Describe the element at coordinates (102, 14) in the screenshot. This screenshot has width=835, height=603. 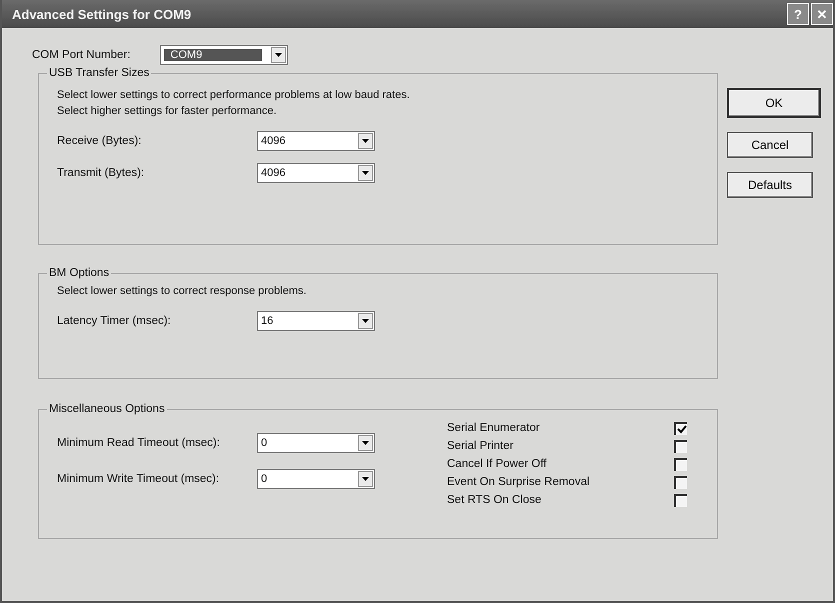
I see `window-title: Advanced Settings for COM9` at that location.